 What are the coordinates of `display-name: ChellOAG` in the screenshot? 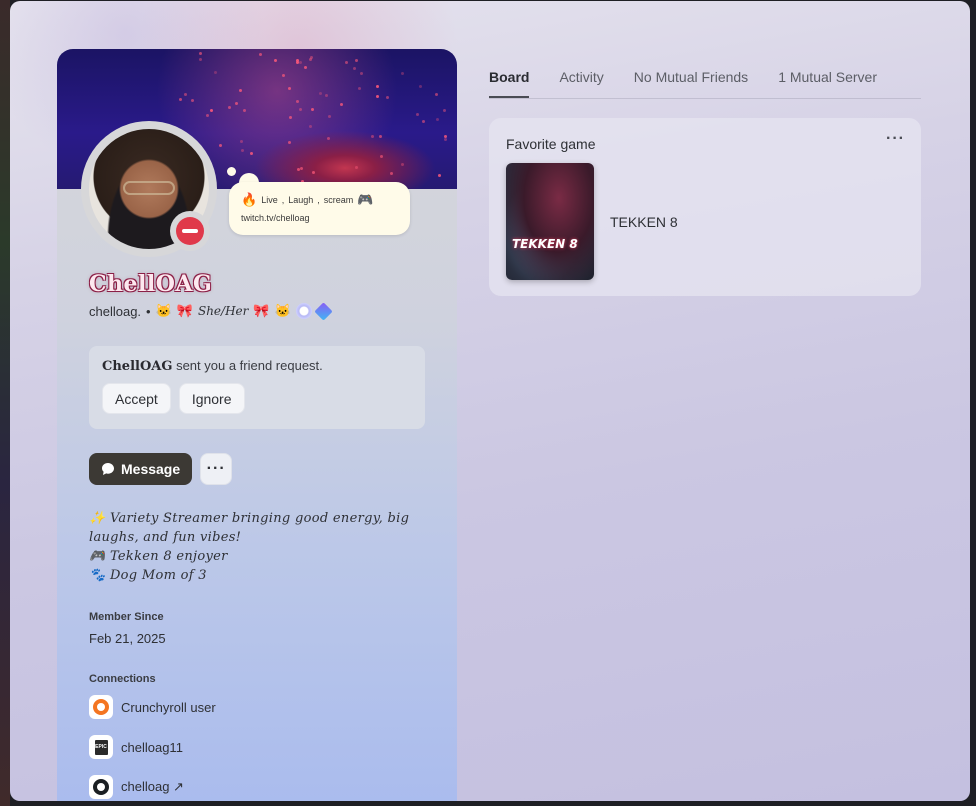 It's located at (151, 284).